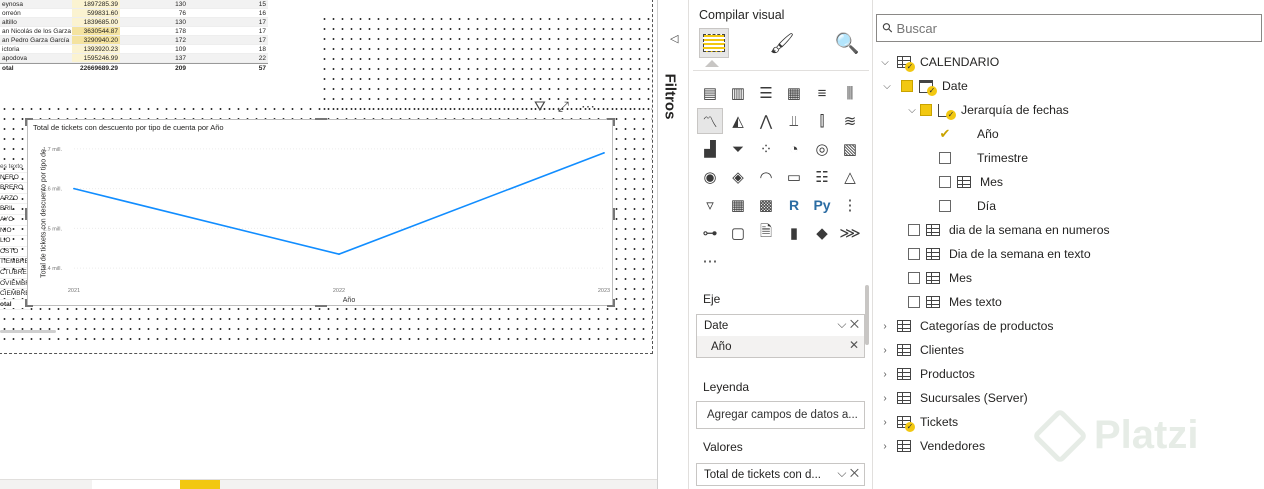 This screenshot has width=1264, height=489. I want to click on matrix-row: NERO, so click(15, 178).